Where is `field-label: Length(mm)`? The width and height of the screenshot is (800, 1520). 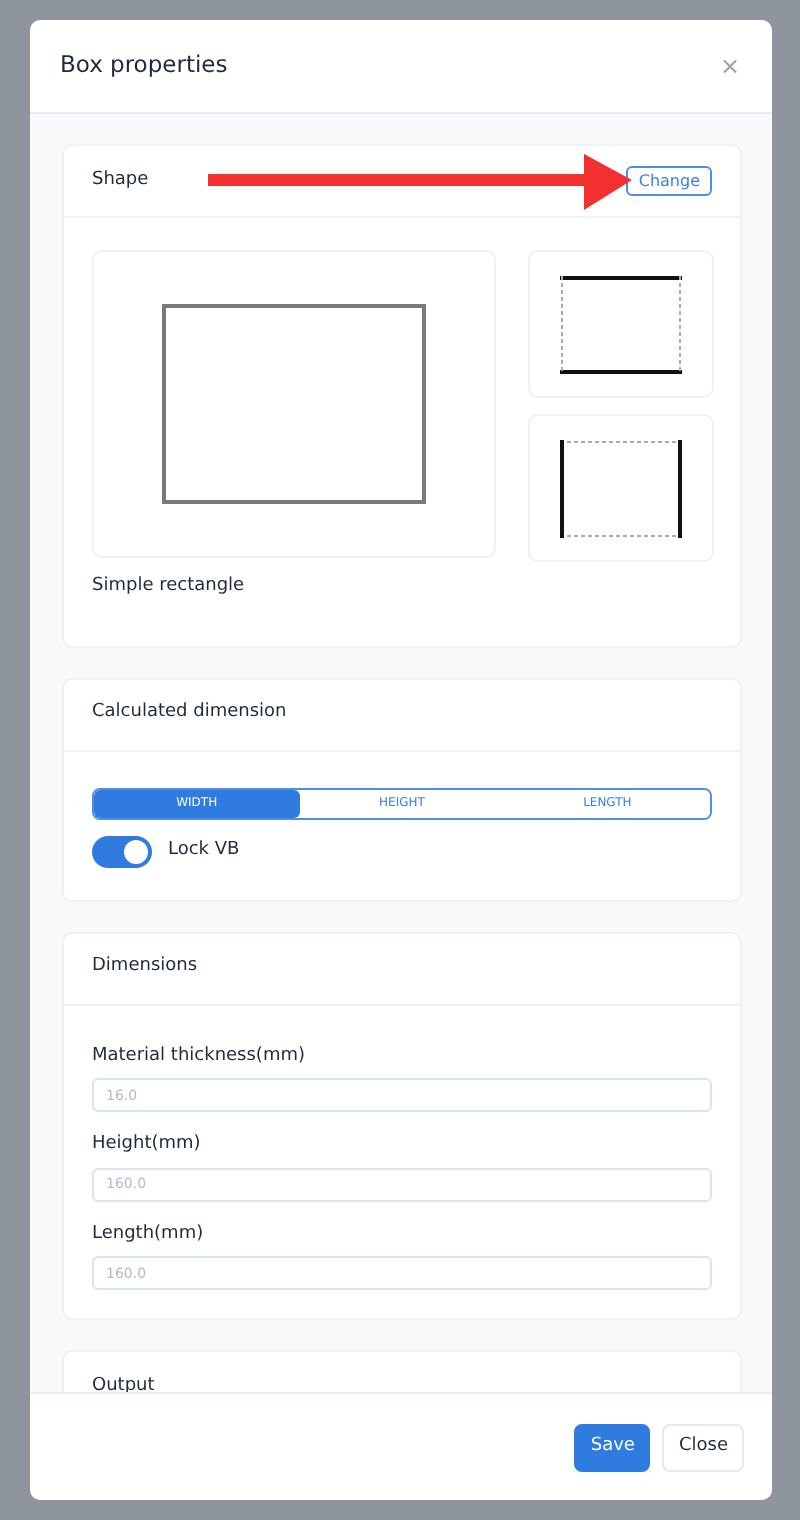
field-label: Length(mm) is located at coordinates (148, 1234).